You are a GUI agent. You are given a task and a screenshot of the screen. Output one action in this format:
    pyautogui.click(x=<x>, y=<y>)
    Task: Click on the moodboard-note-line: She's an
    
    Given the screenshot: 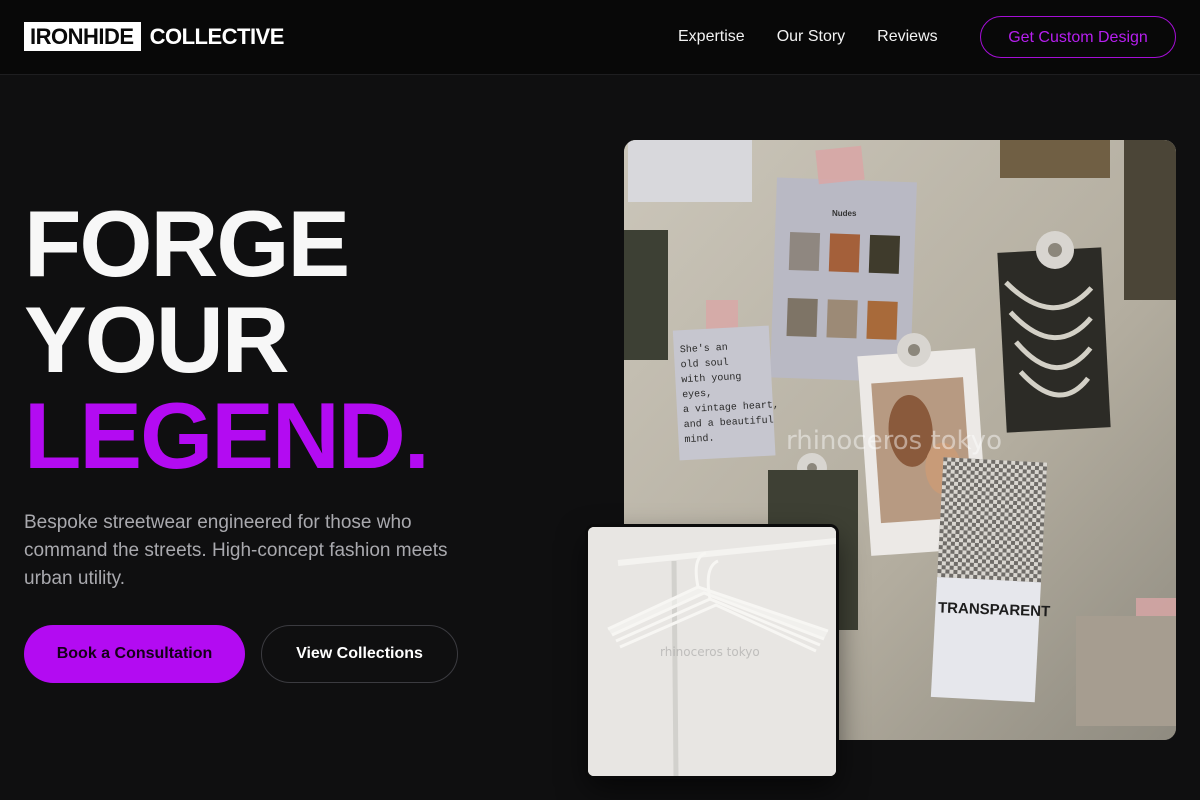 What is the action you would take?
    pyautogui.click(x=704, y=349)
    